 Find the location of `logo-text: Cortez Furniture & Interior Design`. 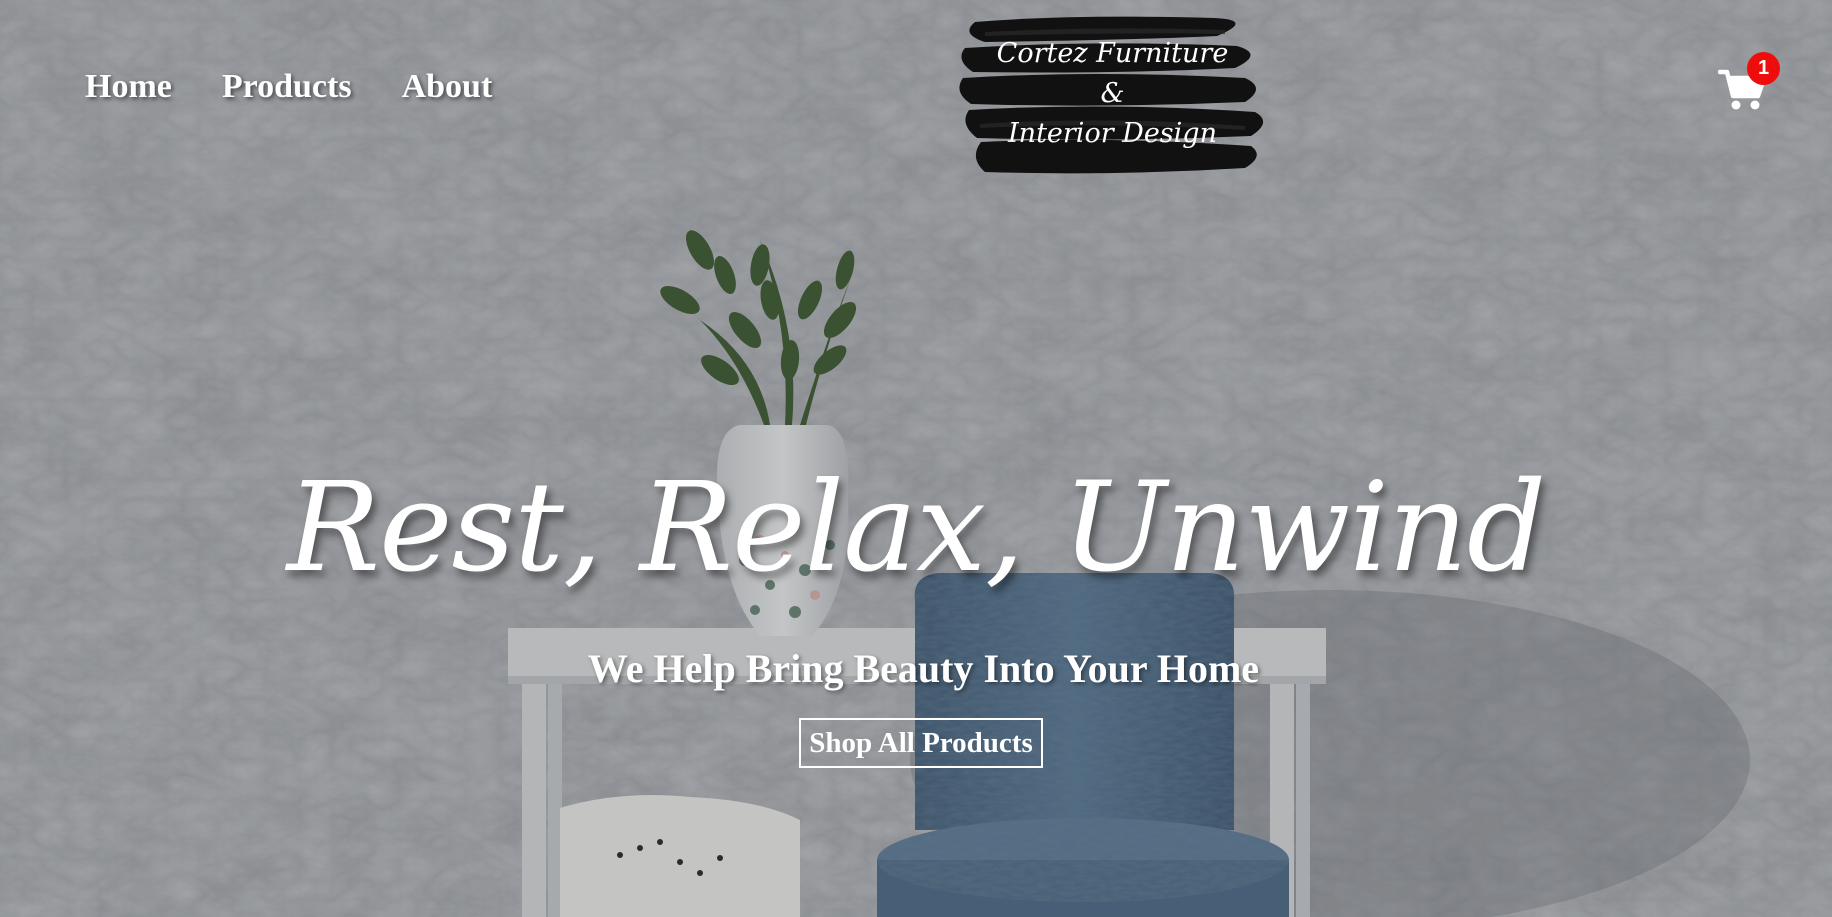

logo-text: Cortez Furniture & Interior Design is located at coordinates (1112, 94).